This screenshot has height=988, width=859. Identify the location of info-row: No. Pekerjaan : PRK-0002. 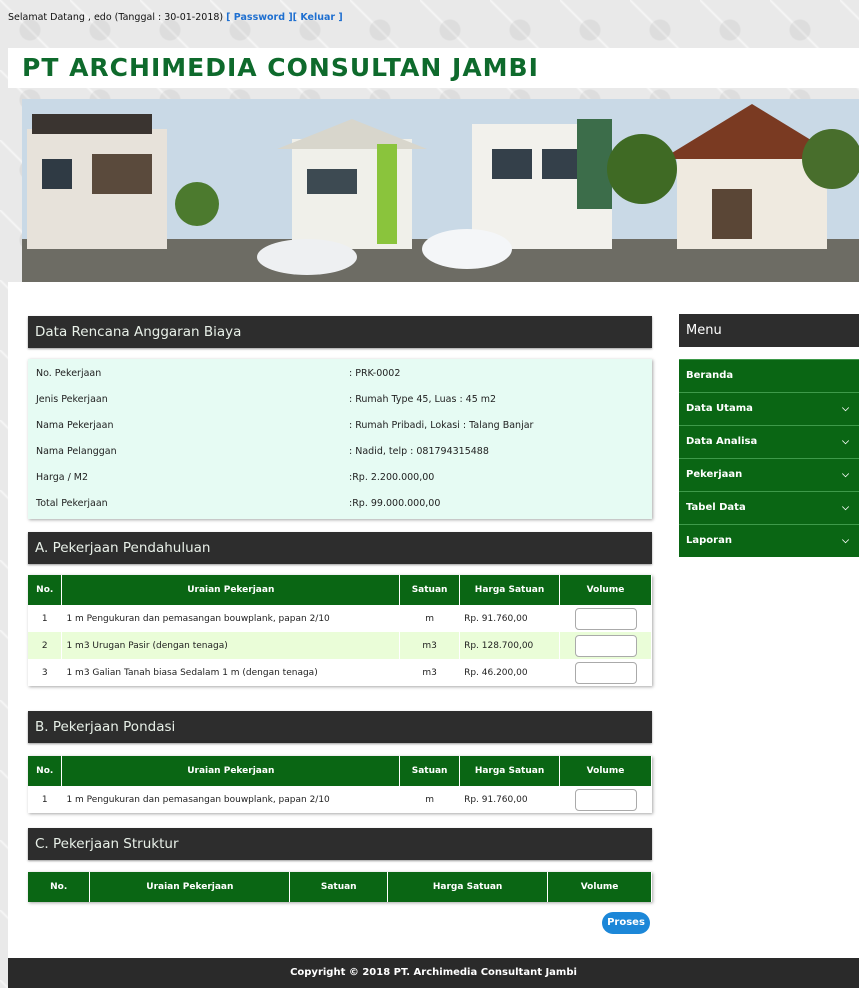
(218, 373).